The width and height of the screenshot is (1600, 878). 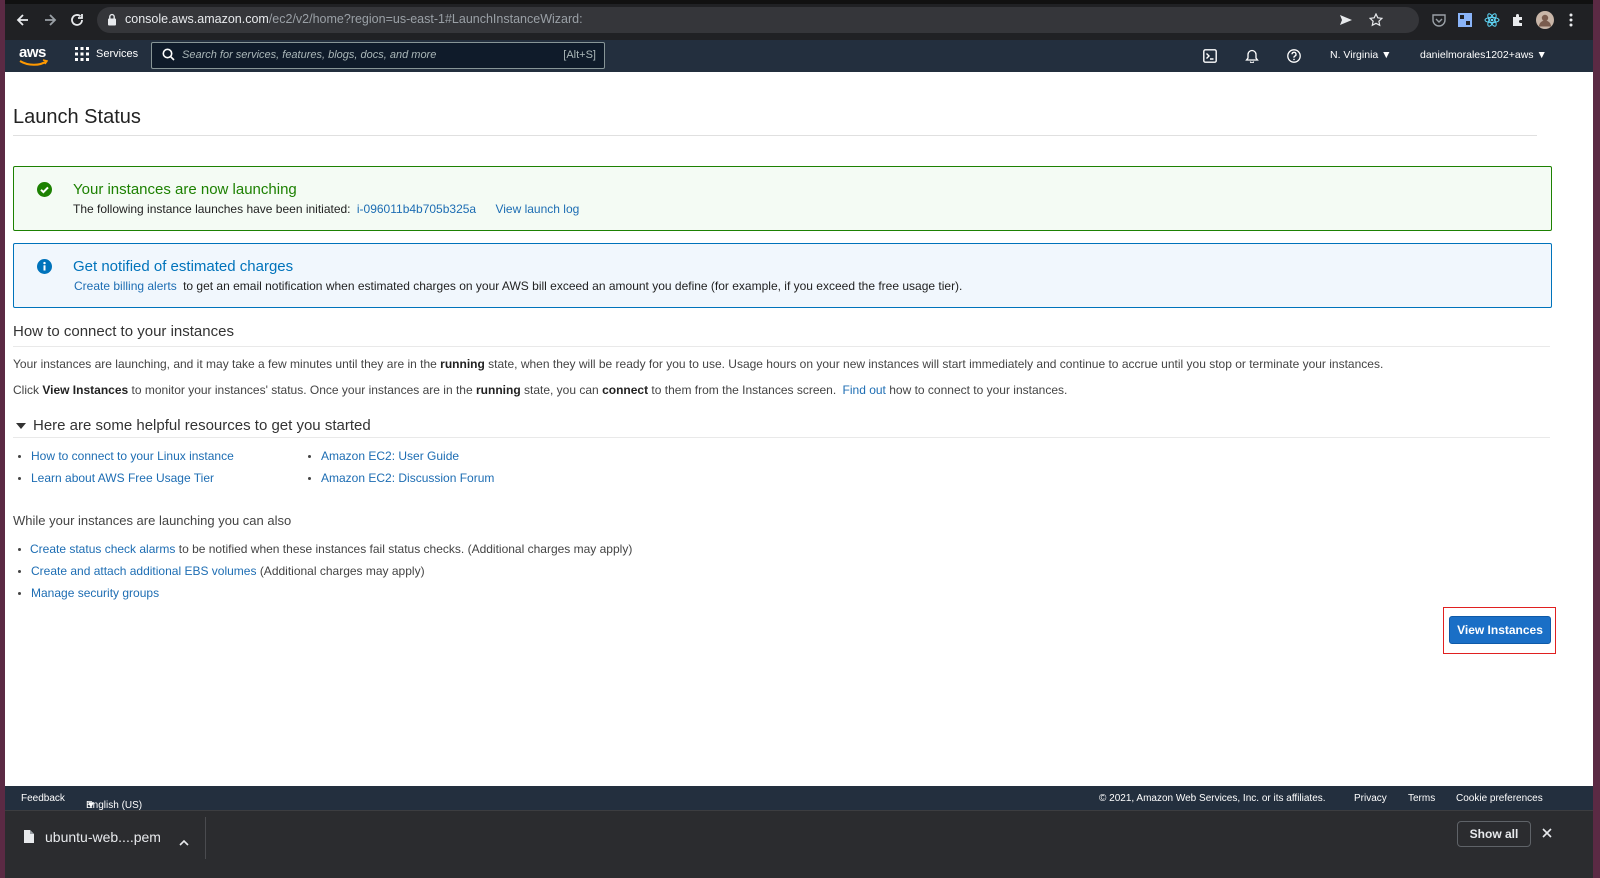 I want to click on account-label: danielmorales1202+aws, so click(x=1477, y=55).